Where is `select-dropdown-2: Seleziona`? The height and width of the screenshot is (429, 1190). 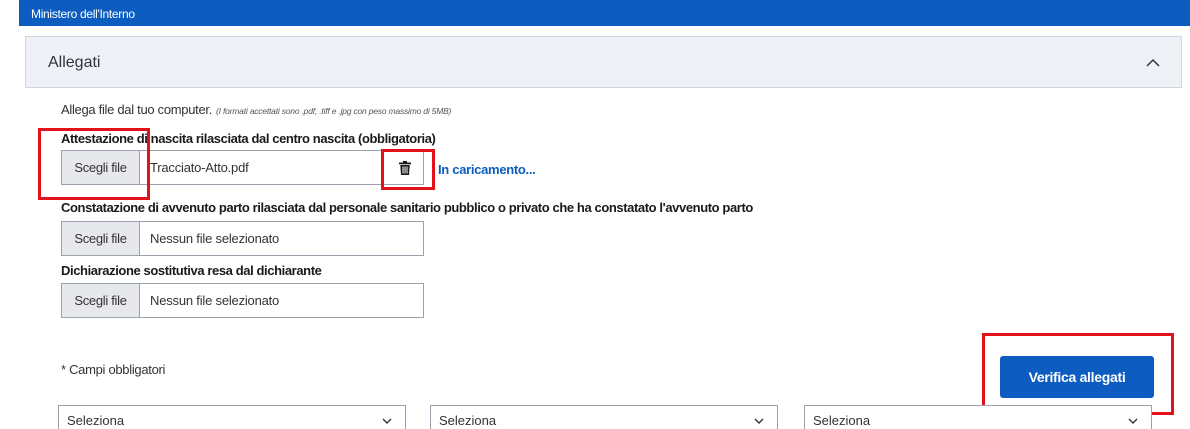
select-dropdown-2: Seleziona is located at coordinates (604, 417).